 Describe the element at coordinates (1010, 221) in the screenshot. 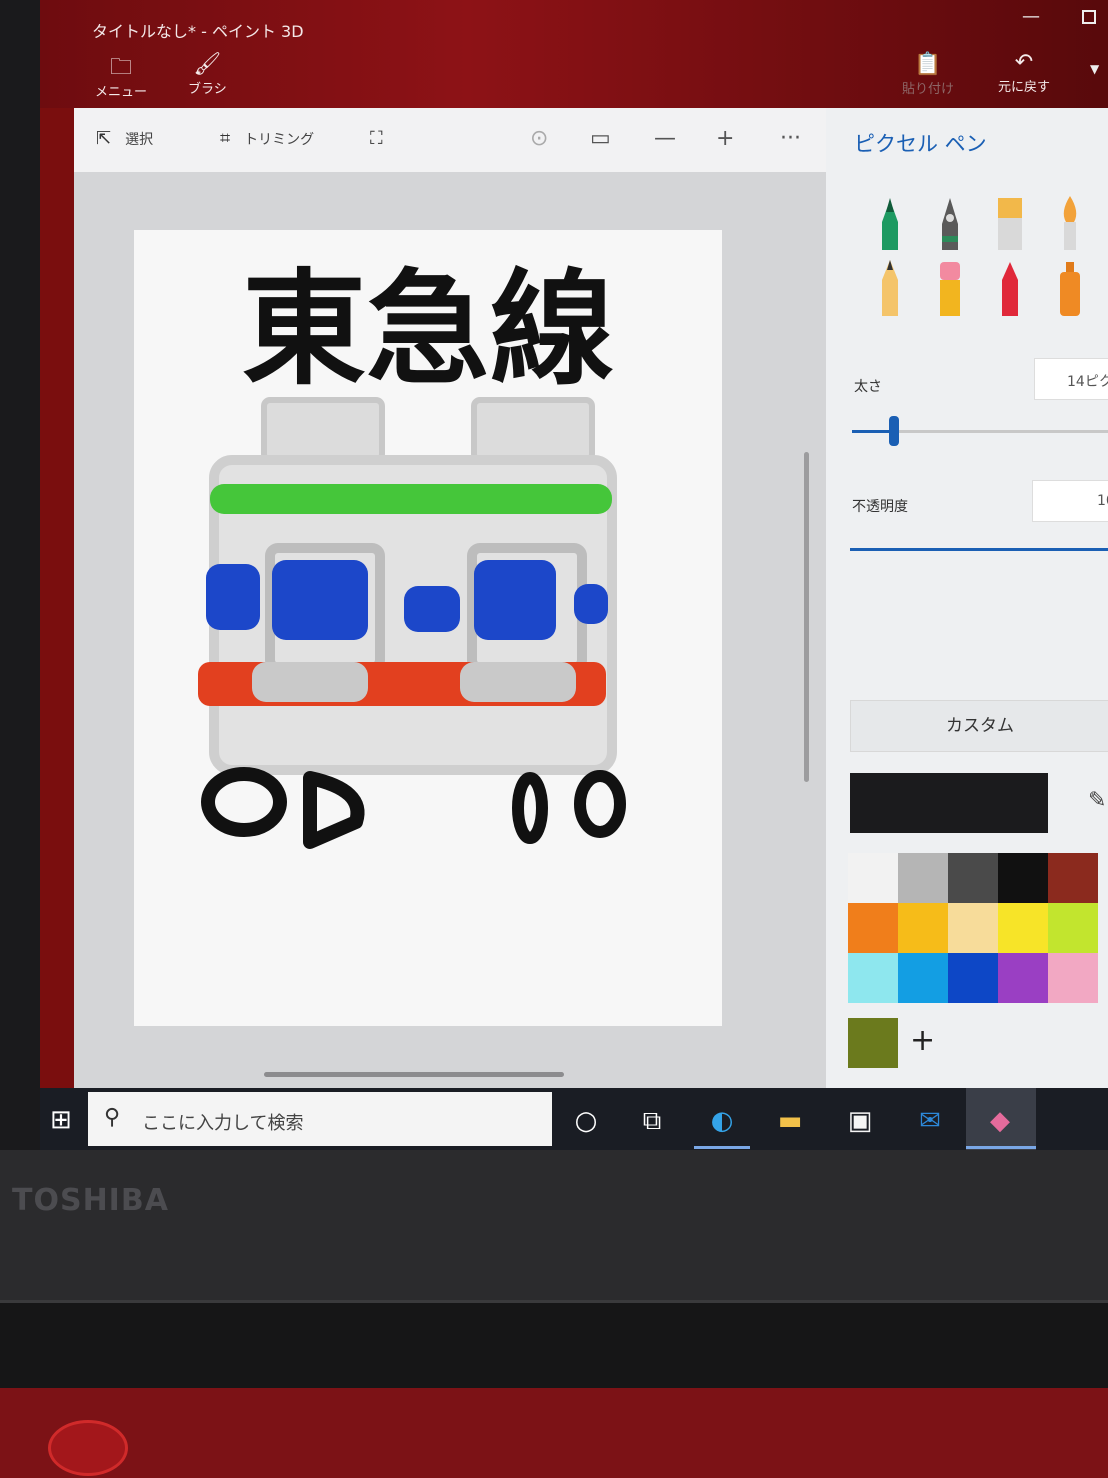

I see `oil-brush-icon` at that location.